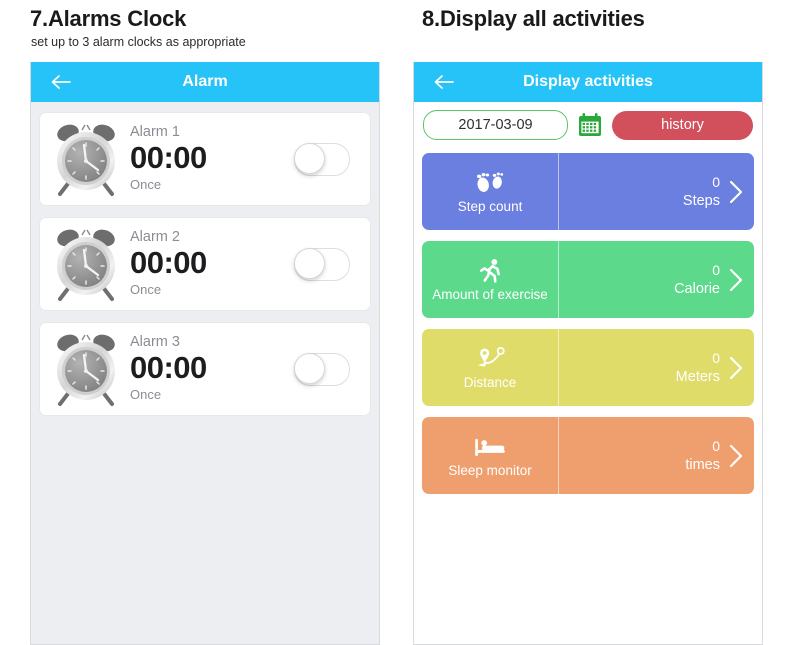 This screenshot has width=800, height=645. I want to click on appbar-alarm: Alarm, so click(205, 82).